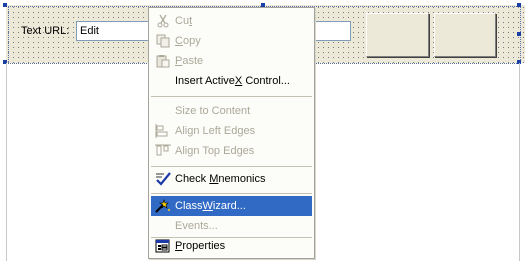  Describe the element at coordinates (231, 61) in the screenshot. I see `menu-item-paste: Paste` at that location.